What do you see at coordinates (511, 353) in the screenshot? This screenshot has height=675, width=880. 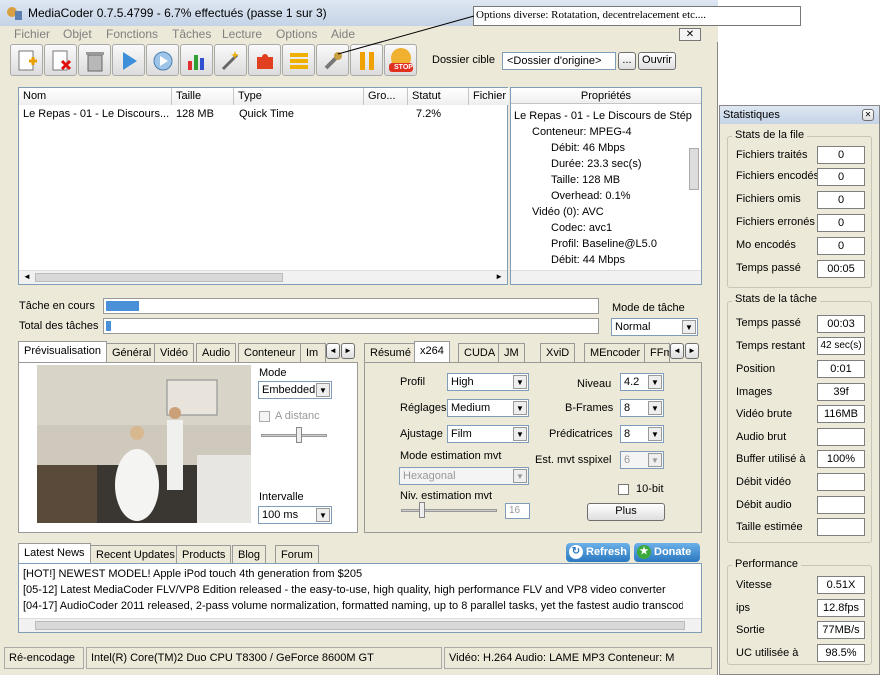 I see `tab-jm: JM` at bounding box center [511, 353].